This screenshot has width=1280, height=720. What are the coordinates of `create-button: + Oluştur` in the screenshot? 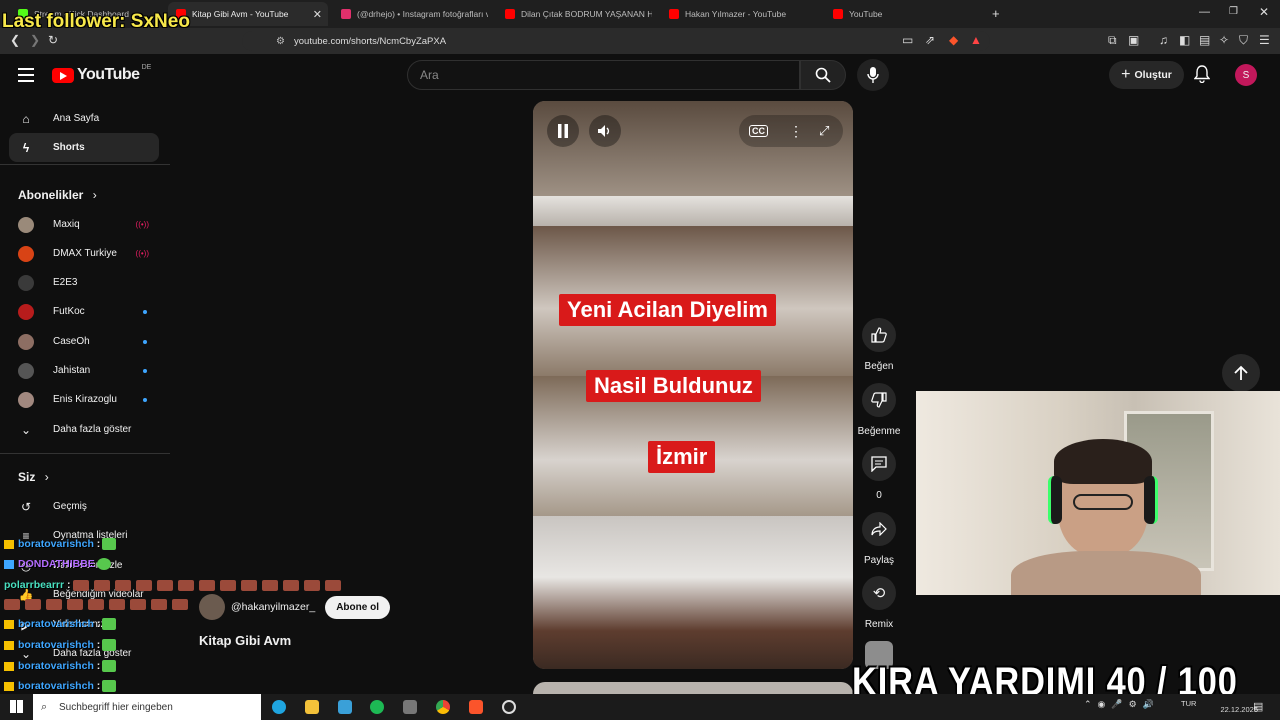 It's located at (1146, 75).